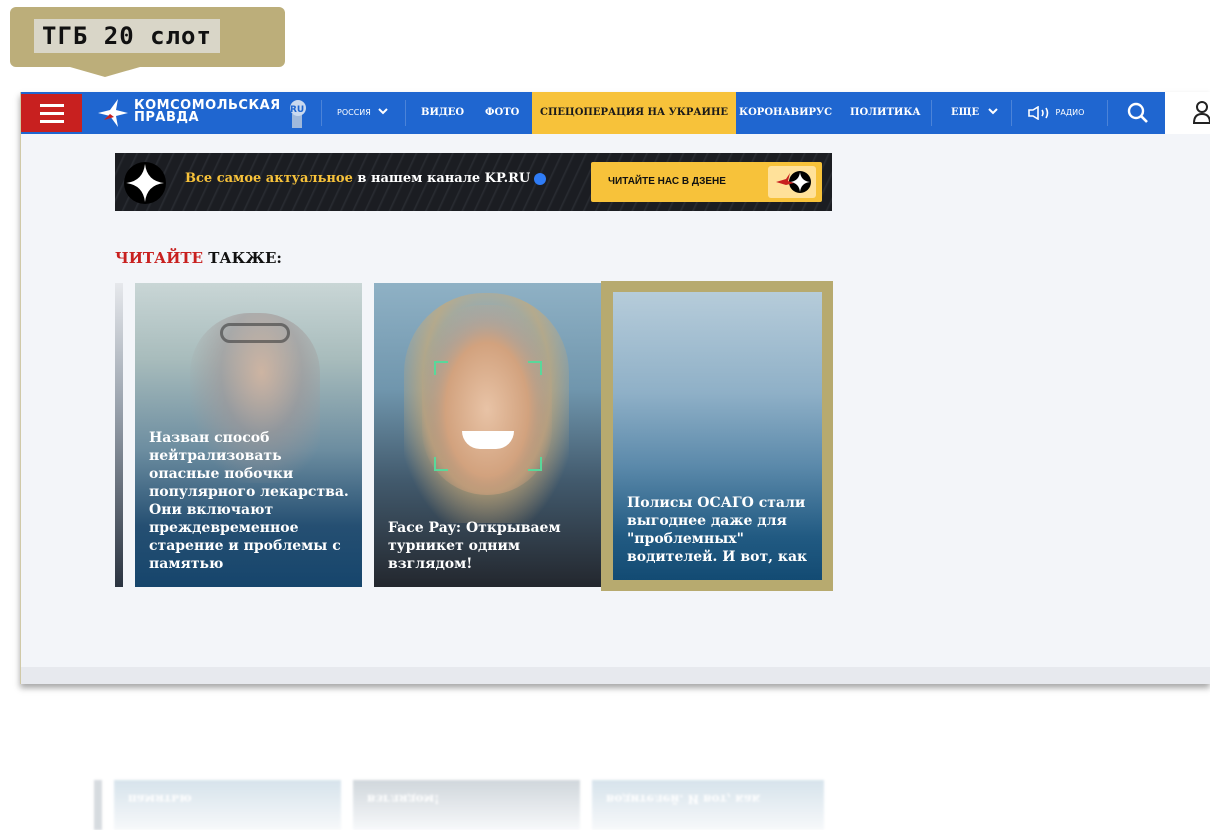  Describe the element at coordinates (269, 178) in the screenshot. I see `banner-highlight: Все самое актуальное` at that location.